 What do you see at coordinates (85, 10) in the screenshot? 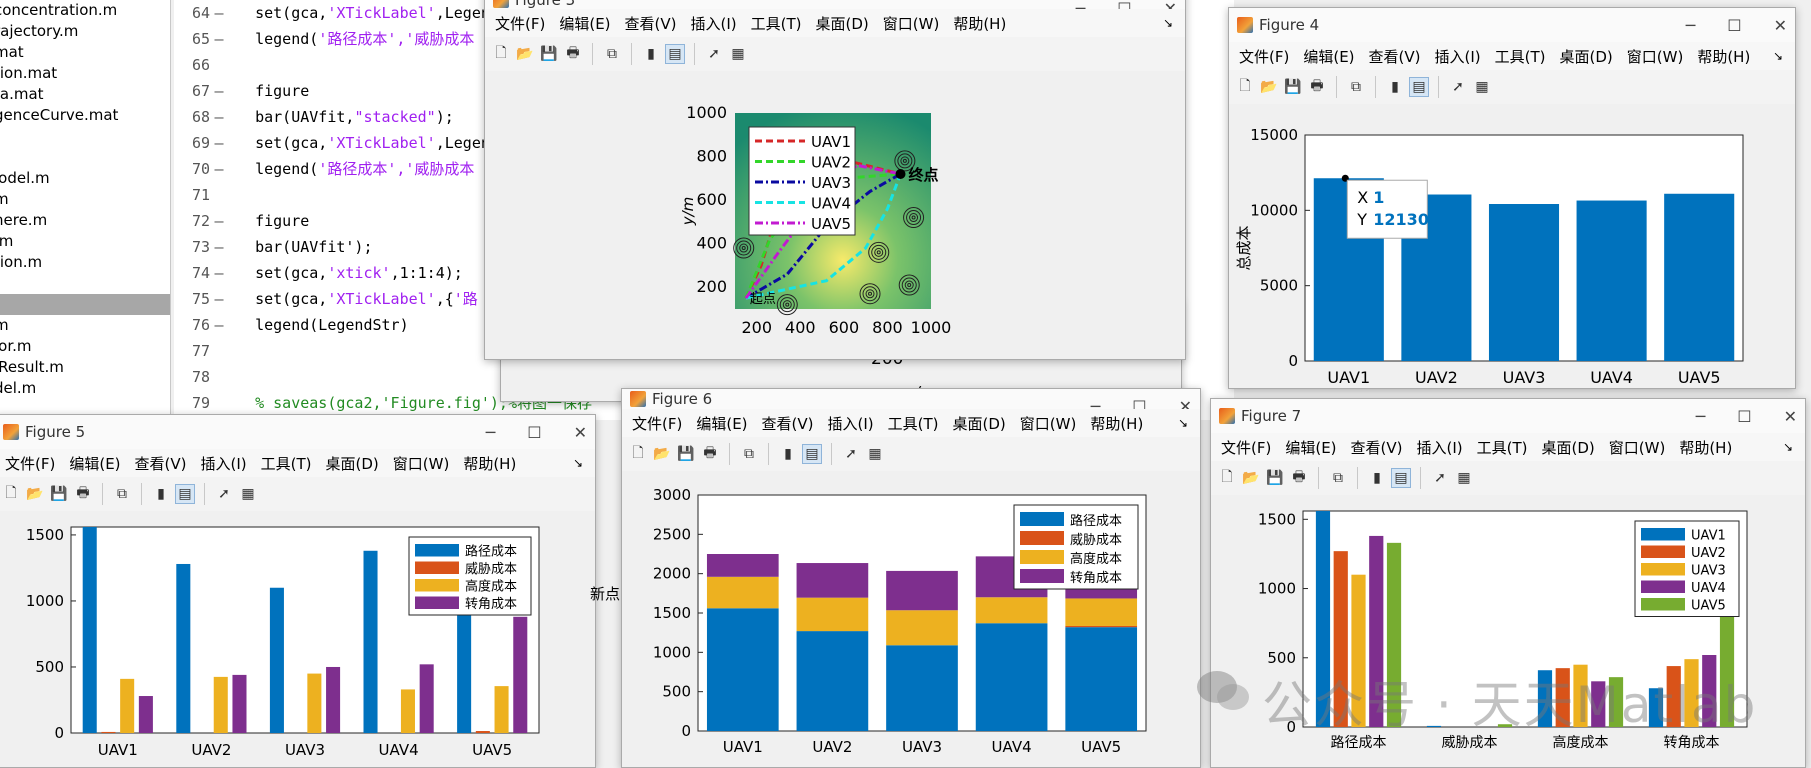
I see `file-item: concentration.m` at bounding box center [85, 10].